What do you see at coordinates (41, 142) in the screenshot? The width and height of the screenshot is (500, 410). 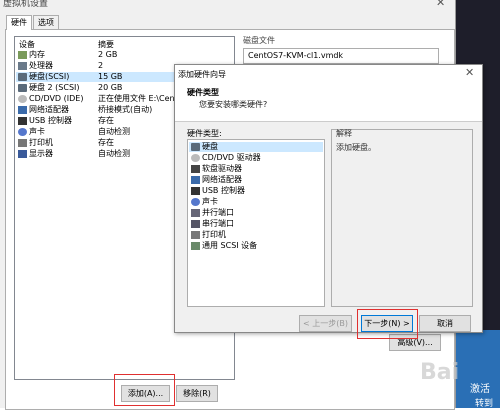 I see `device-name: 打印机` at bounding box center [41, 142].